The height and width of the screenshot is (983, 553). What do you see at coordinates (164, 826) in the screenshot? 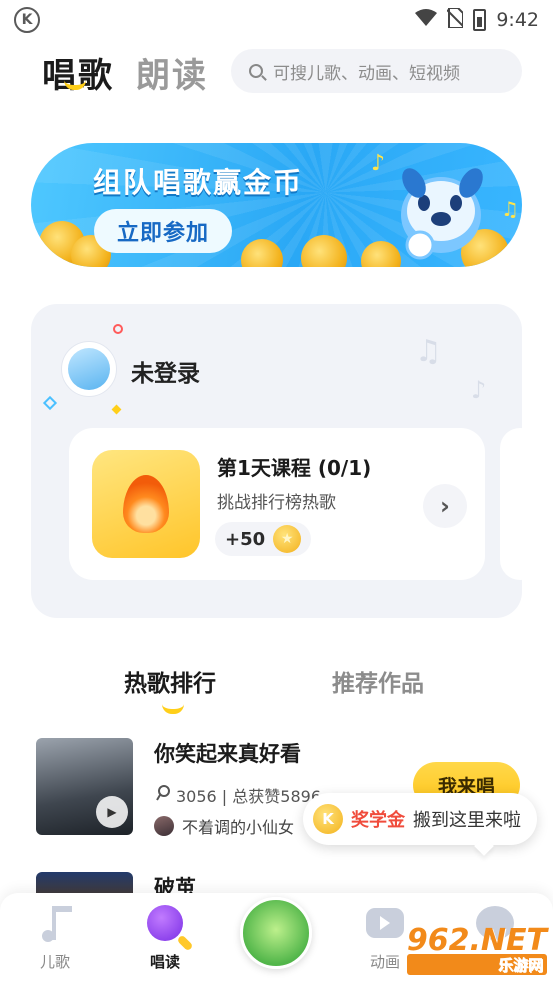
I see `user-avatar` at bounding box center [164, 826].